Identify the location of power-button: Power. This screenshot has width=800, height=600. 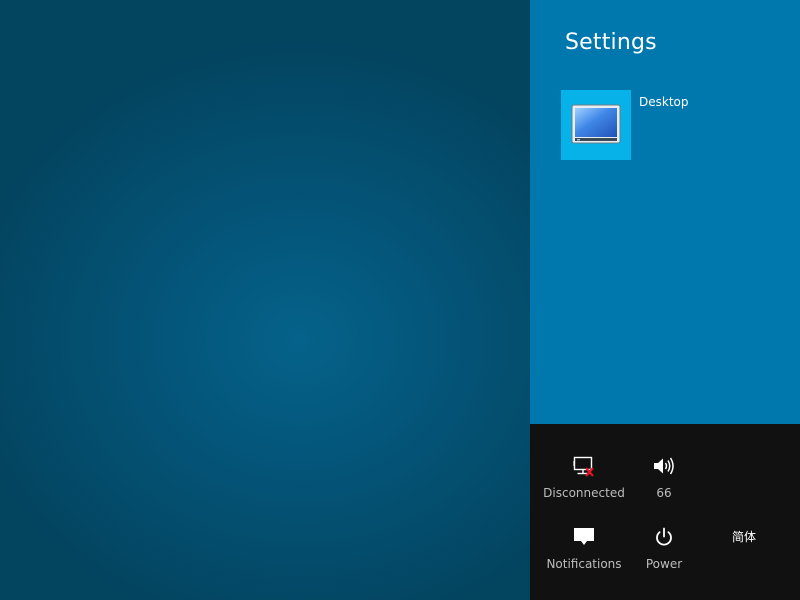
(664, 547).